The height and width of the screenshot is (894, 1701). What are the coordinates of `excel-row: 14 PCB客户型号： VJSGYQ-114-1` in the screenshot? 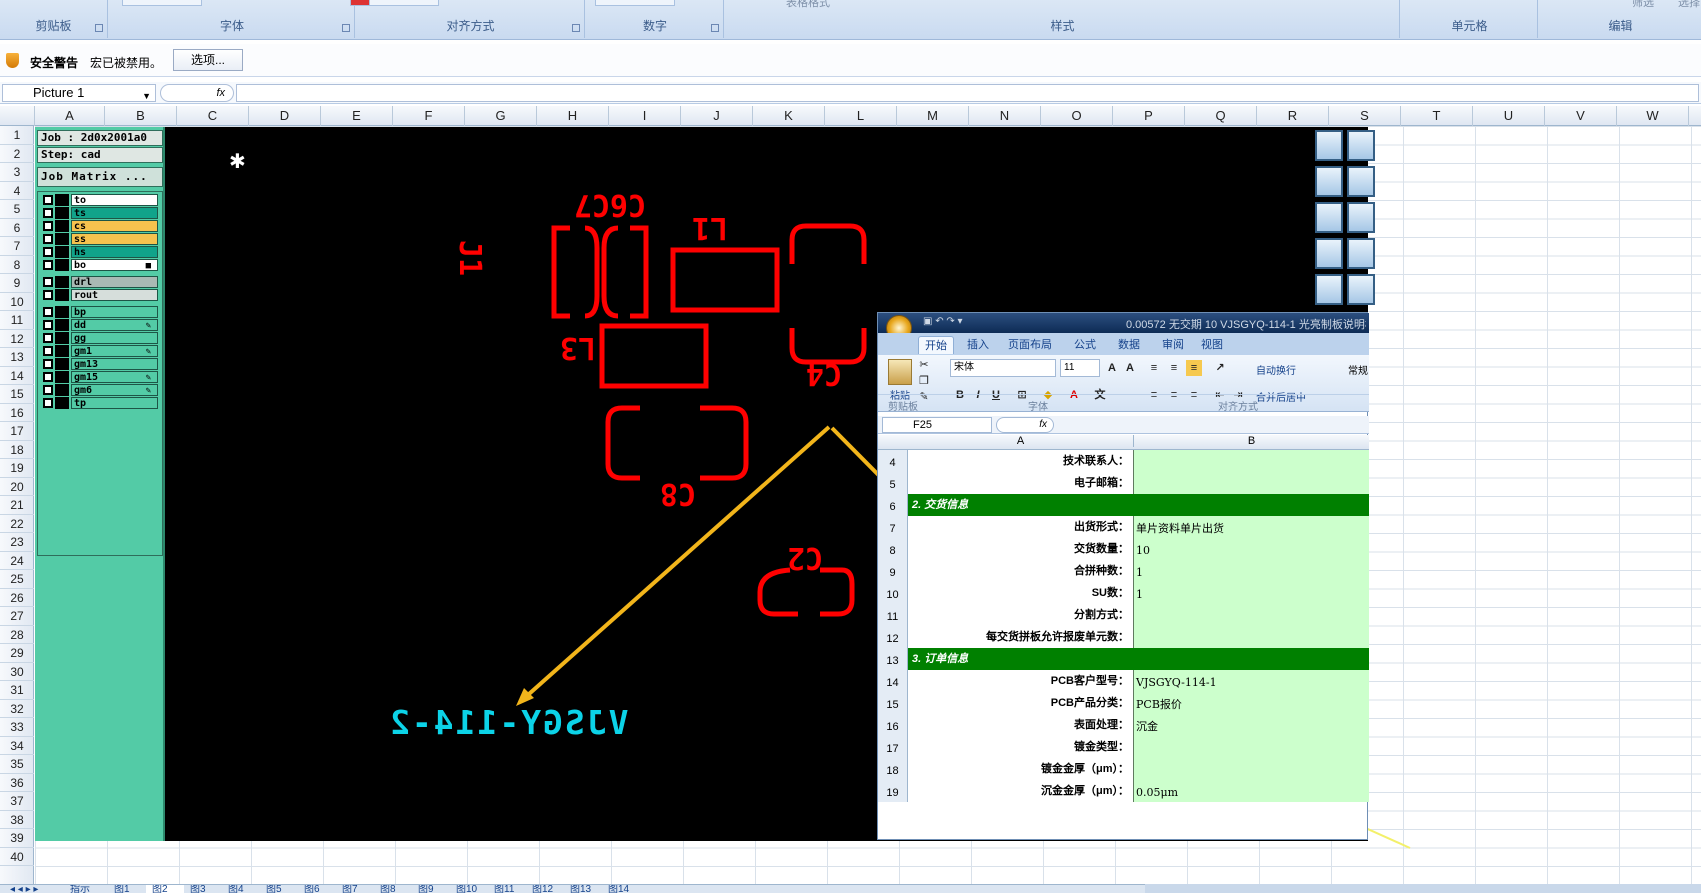 It's located at (1123, 681).